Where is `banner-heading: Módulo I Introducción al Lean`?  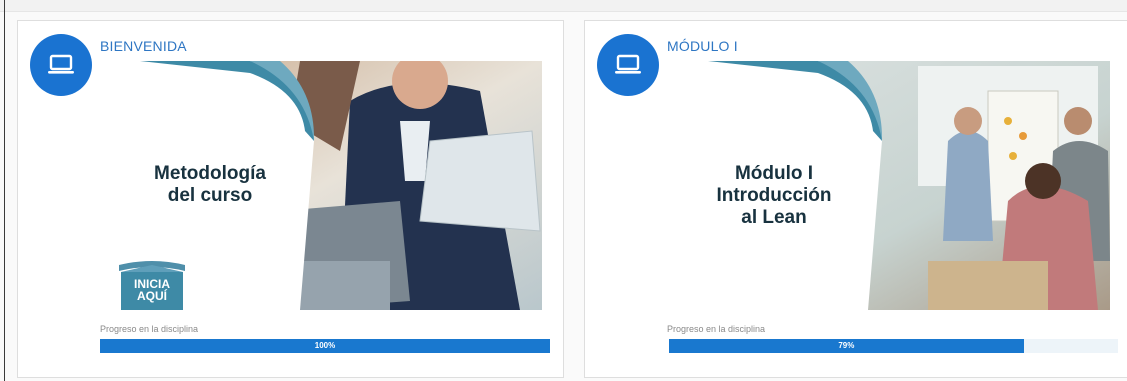
banner-heading: Módulo I Introducción al Lean is located at coordinates (774, 196).